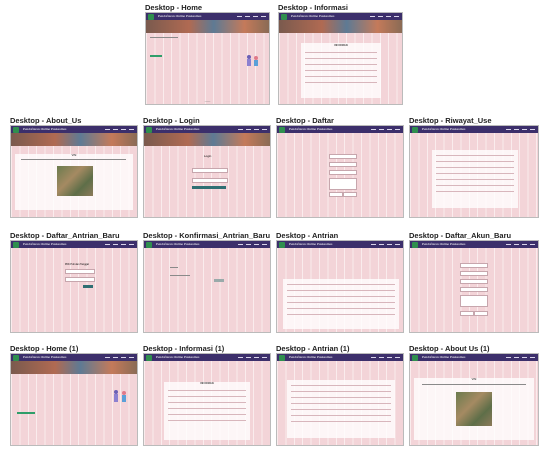  I want to click on footer: ____, so click(207, 100).